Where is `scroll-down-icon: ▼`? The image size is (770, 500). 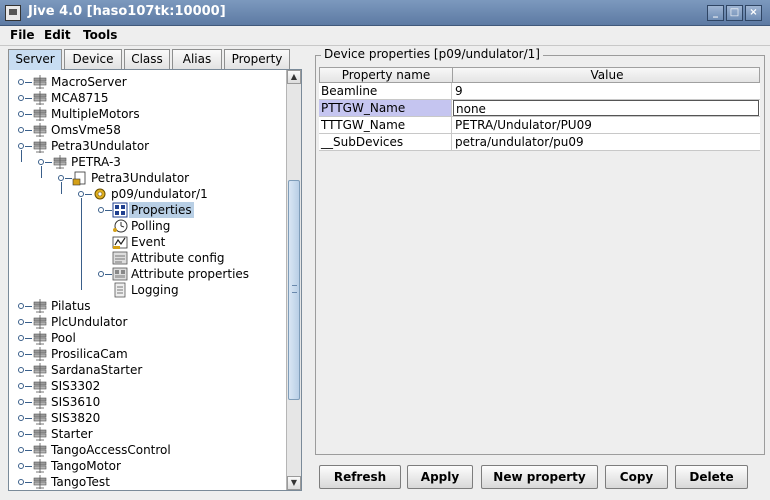
scroll-down-icon: ▼ is located at coordinates (294, 483).